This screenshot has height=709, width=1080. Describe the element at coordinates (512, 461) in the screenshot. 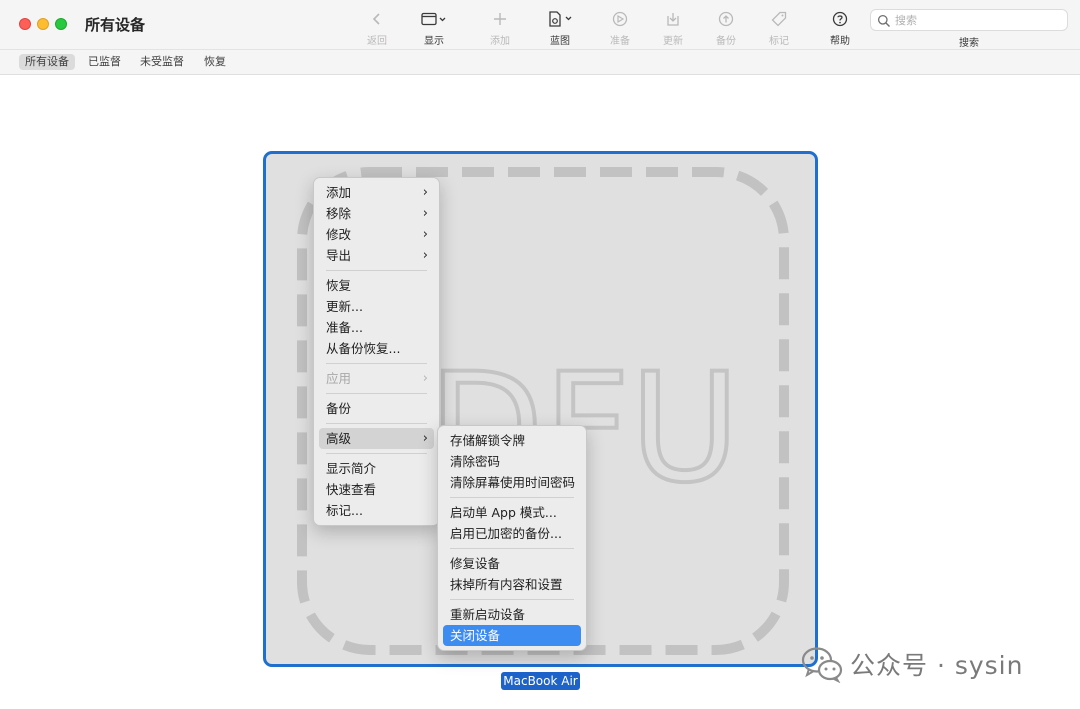

I see `submenu-item-clear-passcode: 清除密码` at that location.